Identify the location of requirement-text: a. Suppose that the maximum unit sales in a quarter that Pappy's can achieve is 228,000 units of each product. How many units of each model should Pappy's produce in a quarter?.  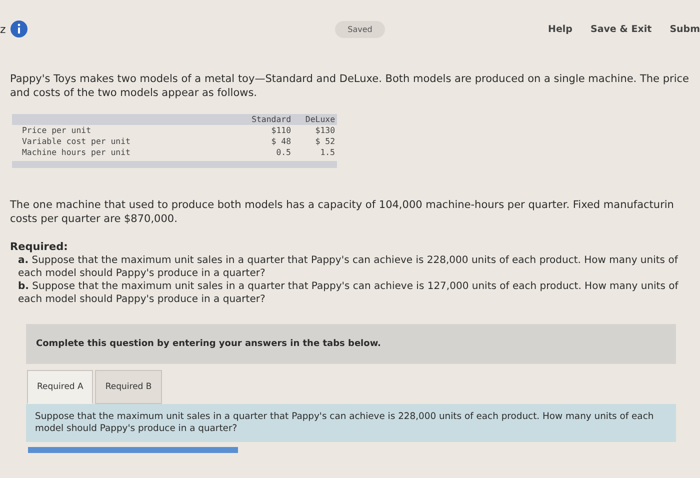
(349, 267).